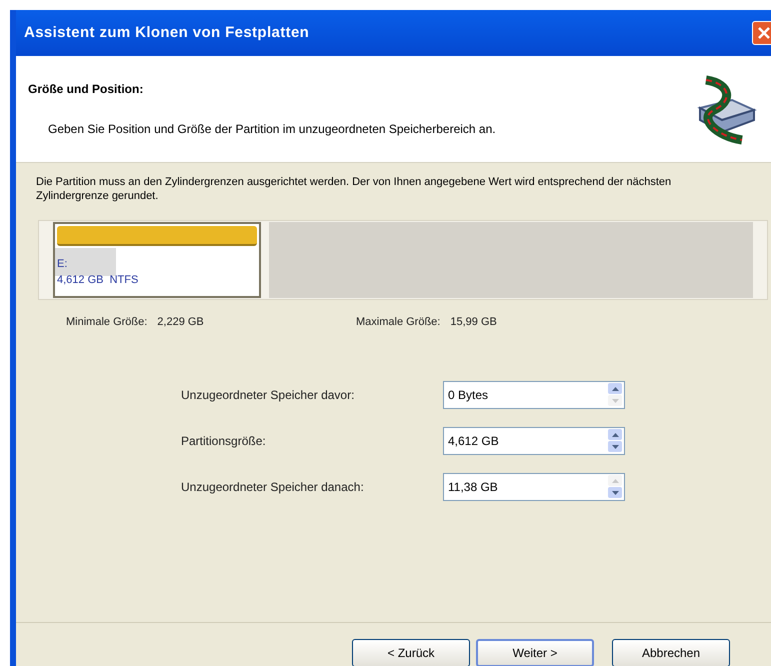  What do you see at coordinates (534, 394) in the screenshot?
I see `spin-field: 0 Bytes` at bounding box center [534, 394].